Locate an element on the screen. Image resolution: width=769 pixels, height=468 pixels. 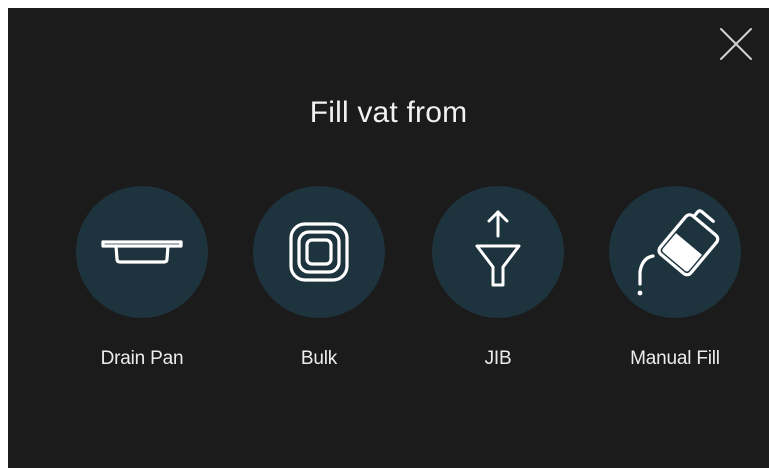
option-manual-fill: Manual Fill is located at coordinates (675, 281).